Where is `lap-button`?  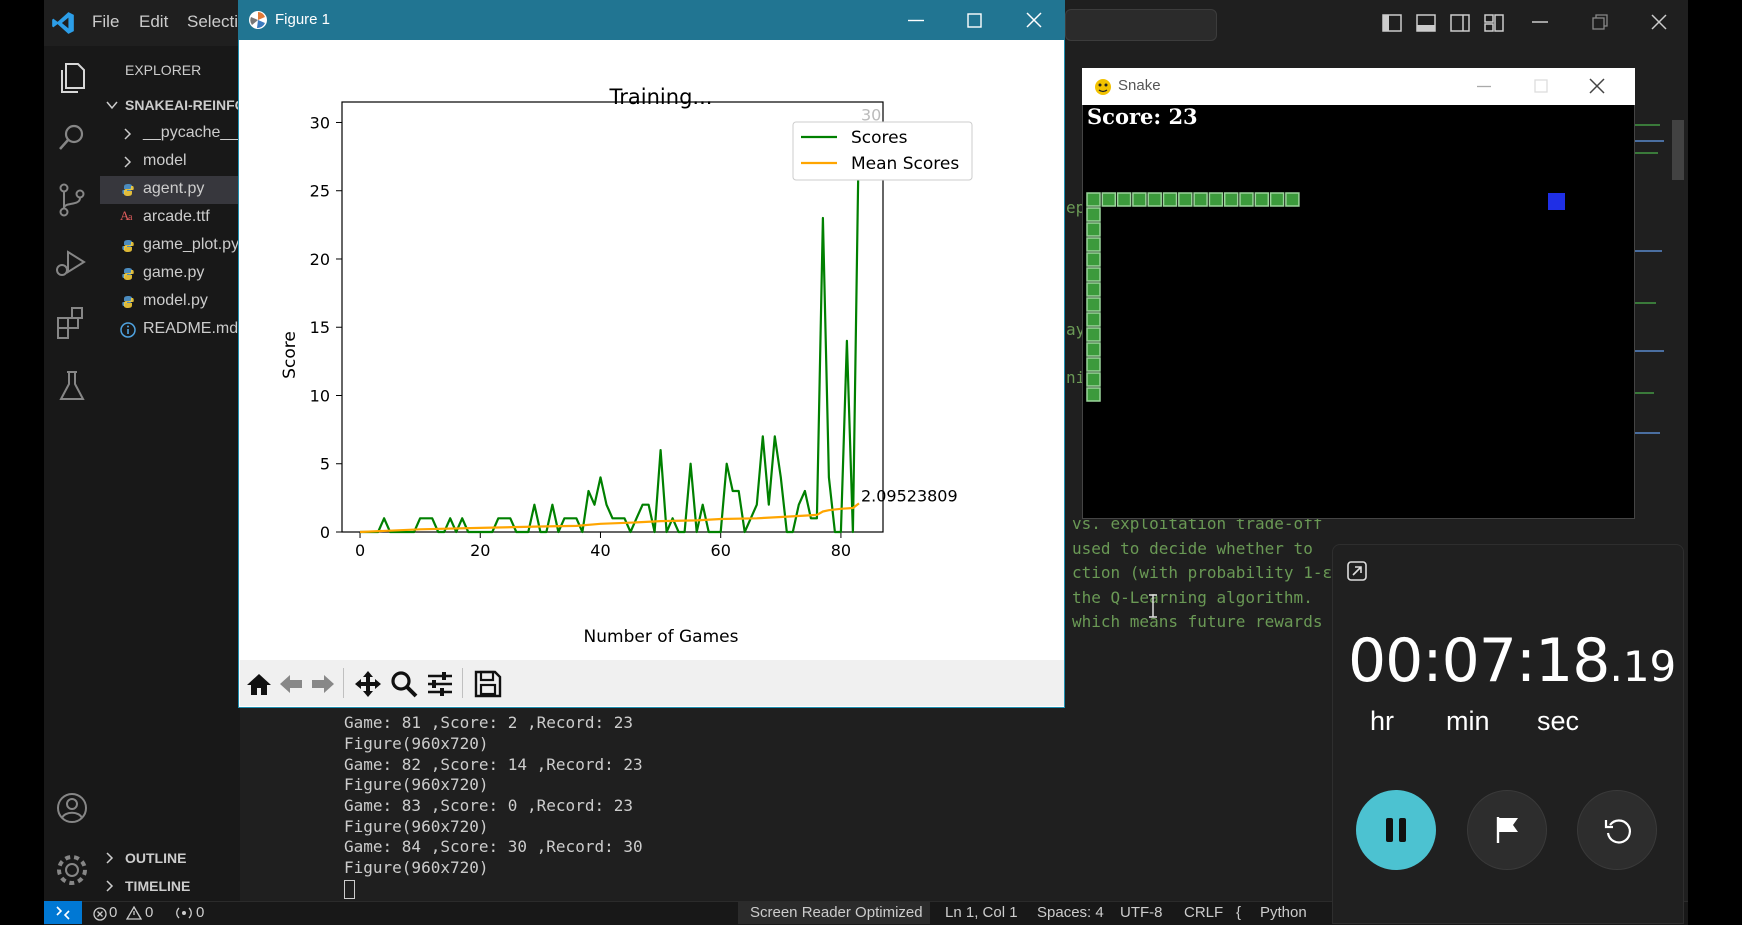 lap-button is located at coordinates (1507, 830).